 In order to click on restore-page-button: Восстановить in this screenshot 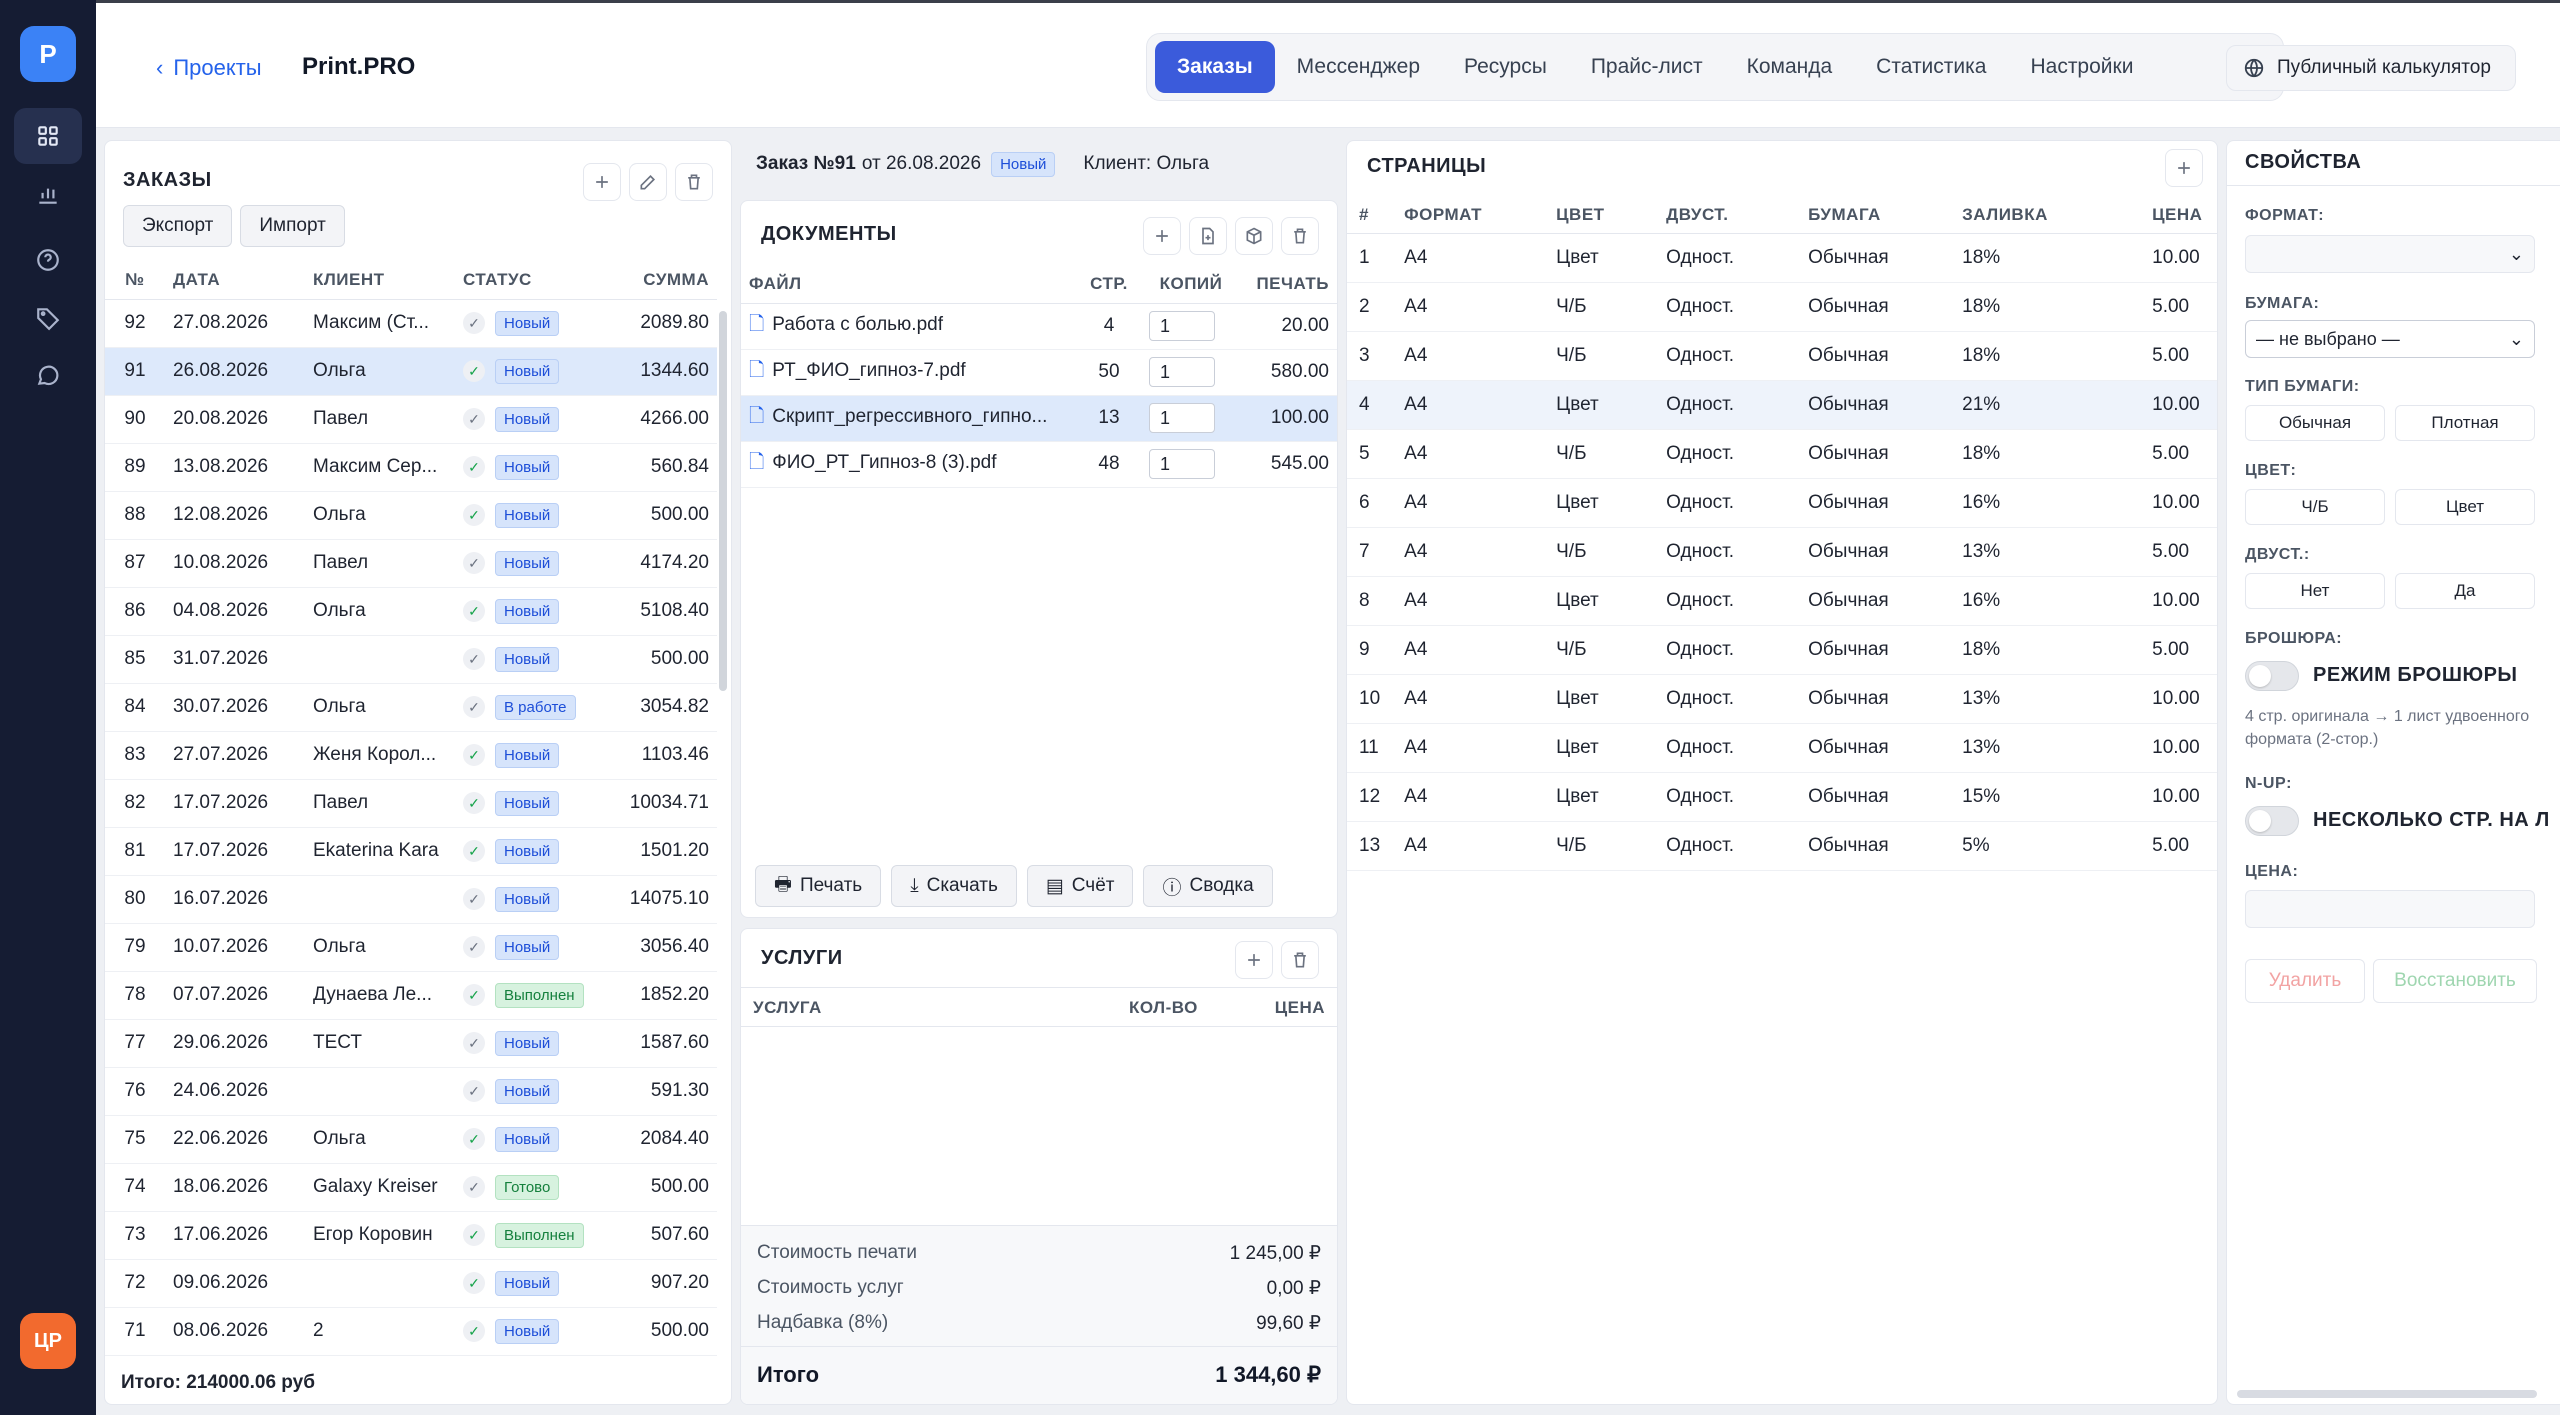, I will do `click(2455, 981)`.